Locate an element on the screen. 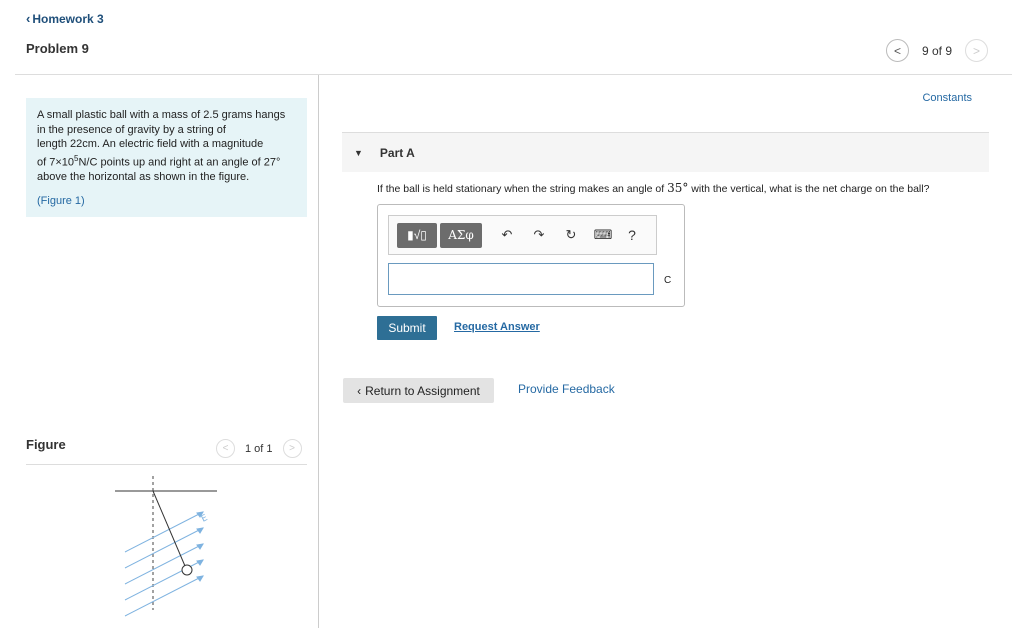 This screenshot has height=628, width=1024. collapse-triangle-icon: ▼ is located at coordinates (358, 152).